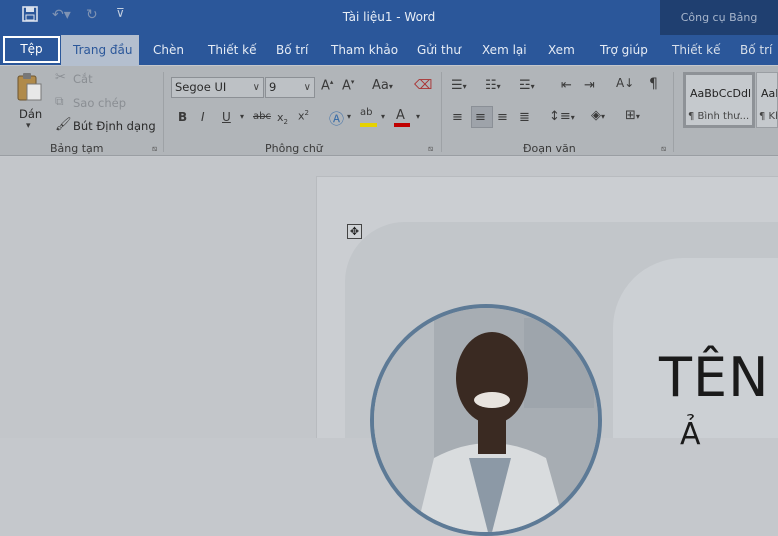  What do you see at coordinates (719, 17) in the screenshot?
I see `table-tools-label: Công cụ Bảng` at bounding box center [719, 17].